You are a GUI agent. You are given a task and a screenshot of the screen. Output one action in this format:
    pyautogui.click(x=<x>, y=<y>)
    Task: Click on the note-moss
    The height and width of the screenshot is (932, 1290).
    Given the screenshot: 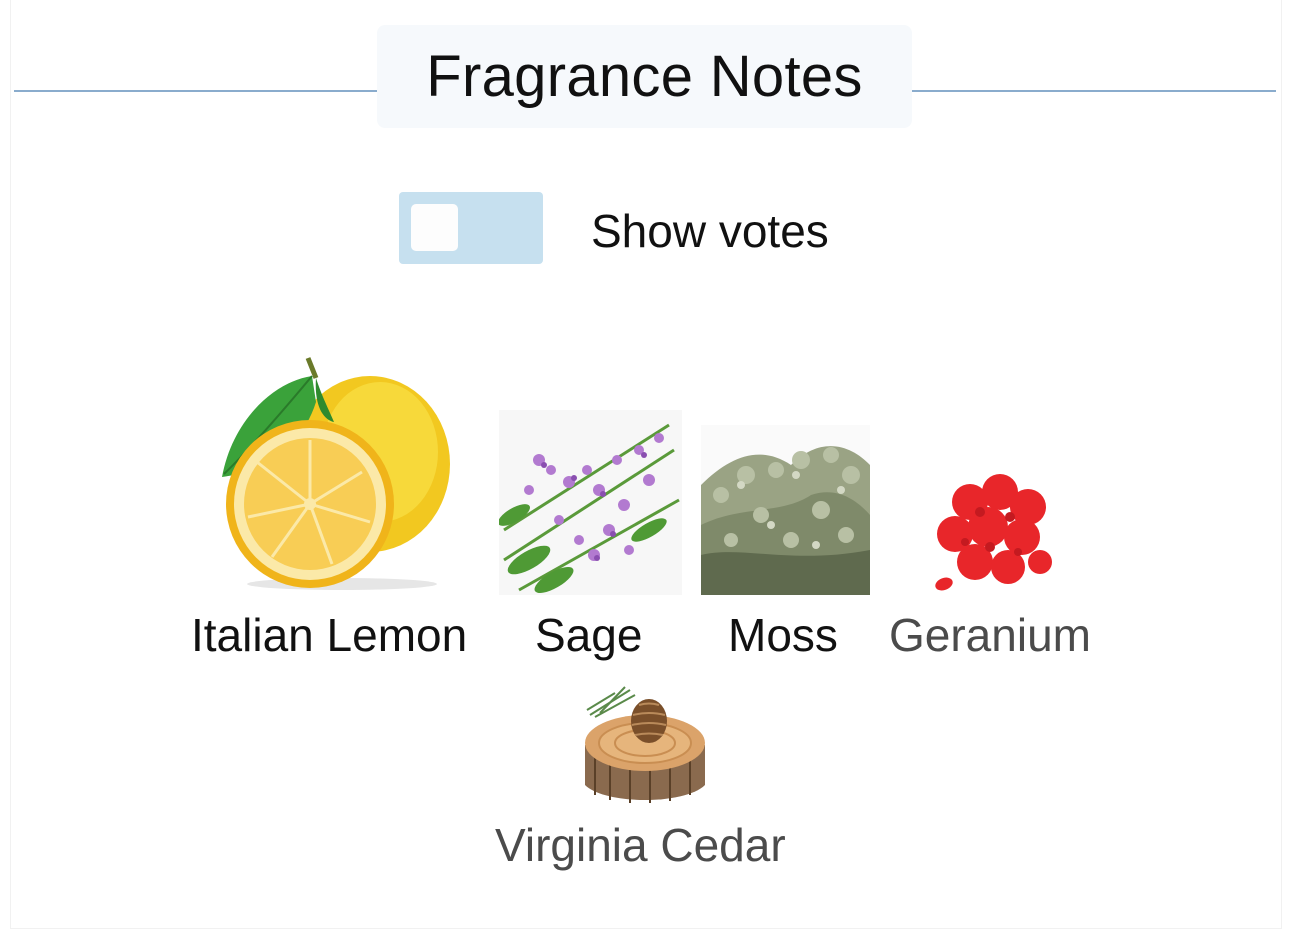 What is the action you would take?
    pyautogui.click(x=785, y=510)
    